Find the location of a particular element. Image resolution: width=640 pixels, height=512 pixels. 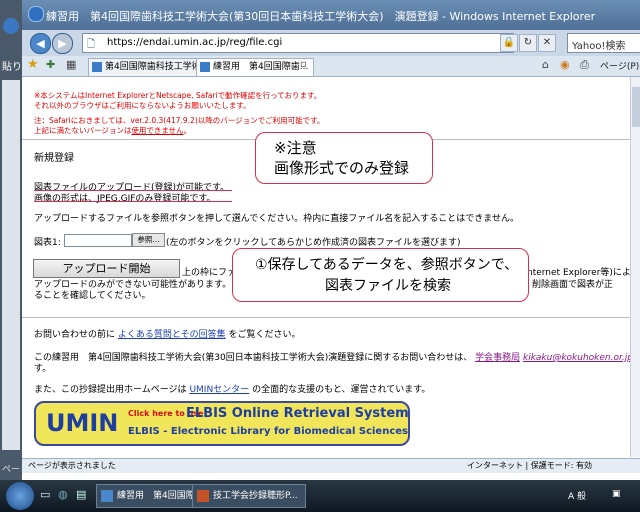

forward-button: ▶ is located at coordinates (62, 43).